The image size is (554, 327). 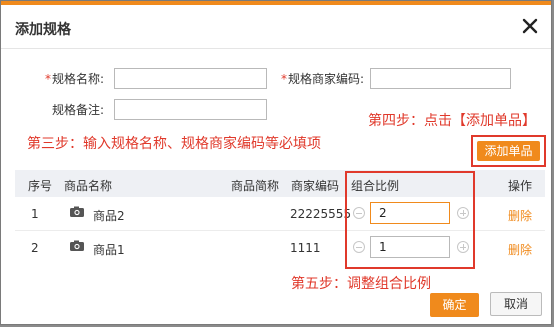 What do you see at coordinates (109, 250) in the screenshot?
I see `row-product-name: 商品1` at bounding box center [109, 250].